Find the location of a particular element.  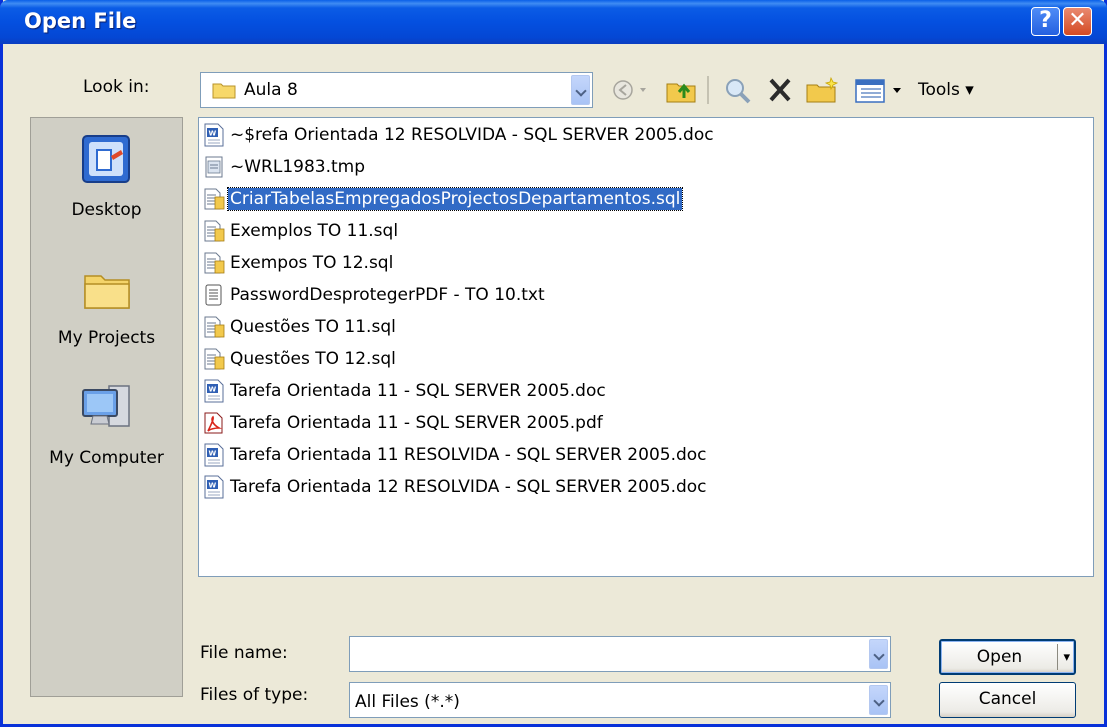

open-button: Open ▾ is located at coordinates (1007, 657).